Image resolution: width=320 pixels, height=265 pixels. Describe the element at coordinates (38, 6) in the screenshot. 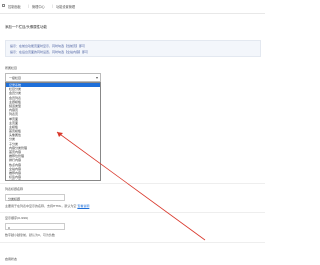

I see `breadcrumb-item-2: 管理中心` at that location.